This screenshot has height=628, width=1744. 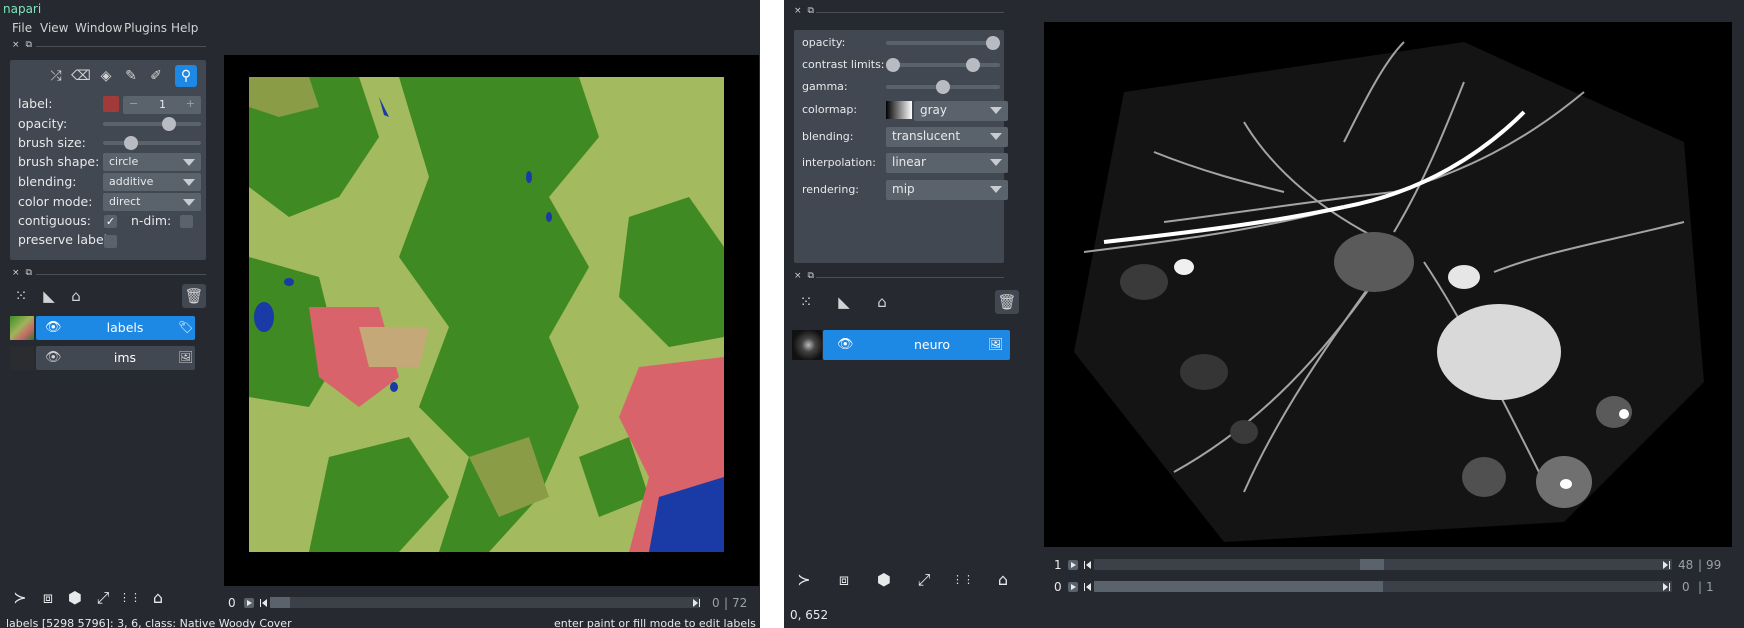 What do you see at coordinates (1686, 565) in the screenshot?
I see `current-frame: 48` at bounding box center [1686, 565].